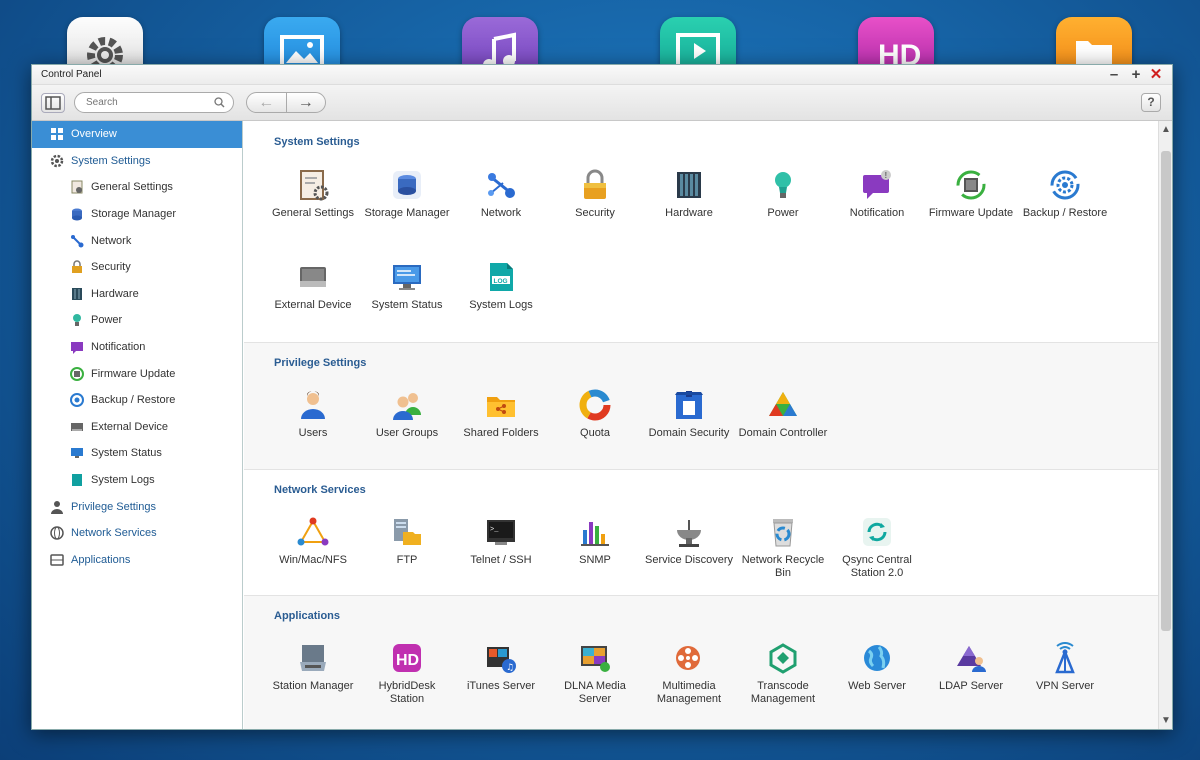  I want to click on sidebar-item-system-settings: System Settings, so click(137, 161).